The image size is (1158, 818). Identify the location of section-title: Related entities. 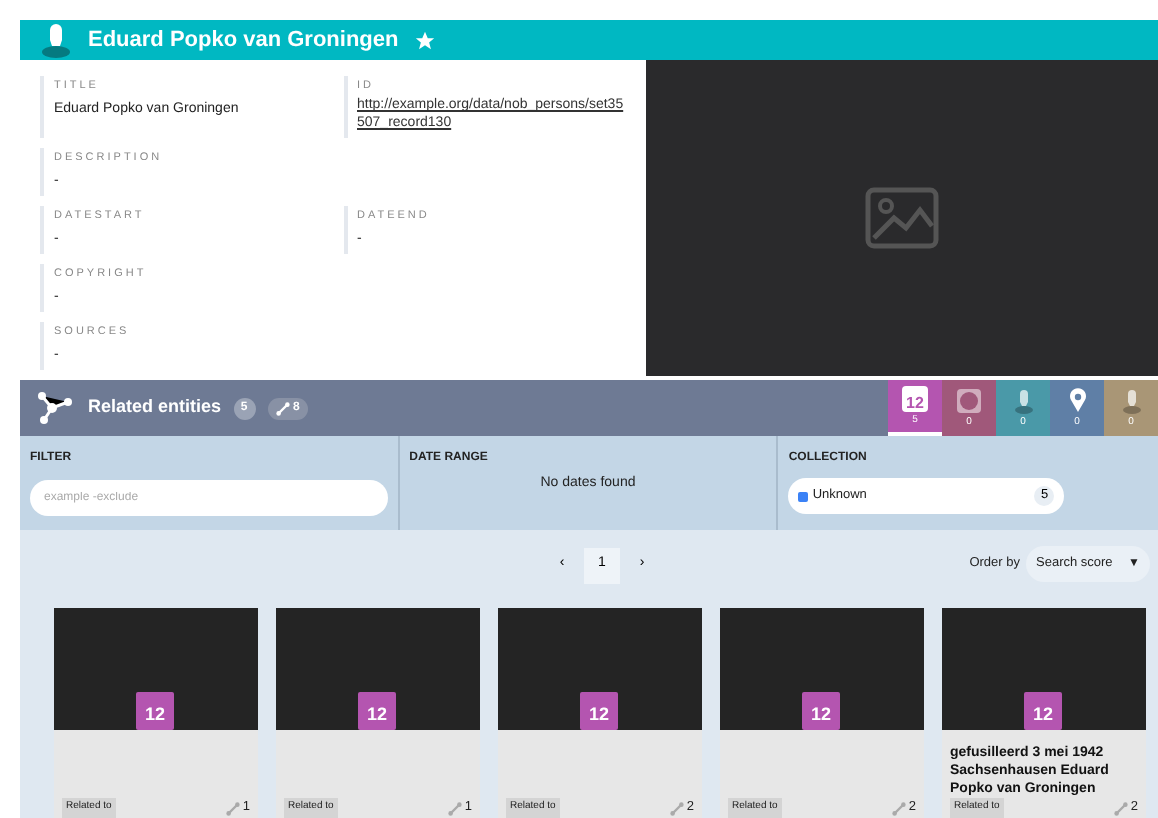
(155, 407).